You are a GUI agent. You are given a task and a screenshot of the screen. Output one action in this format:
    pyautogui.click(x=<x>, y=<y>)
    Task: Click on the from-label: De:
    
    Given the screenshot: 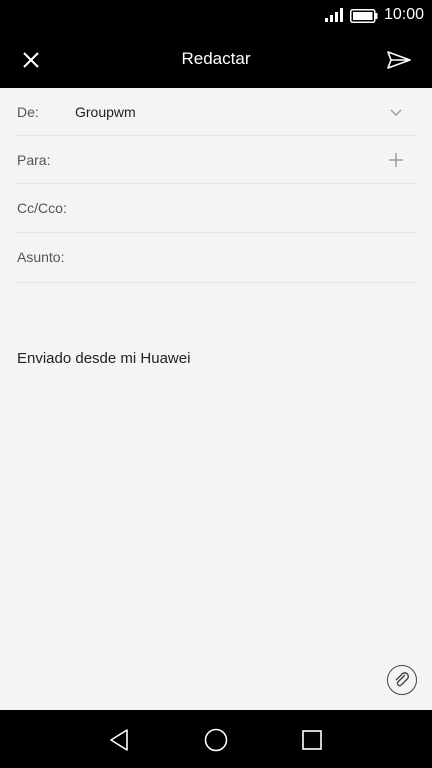 What is the action you would take?
    pyautogui.click(x=28, y=112)
    